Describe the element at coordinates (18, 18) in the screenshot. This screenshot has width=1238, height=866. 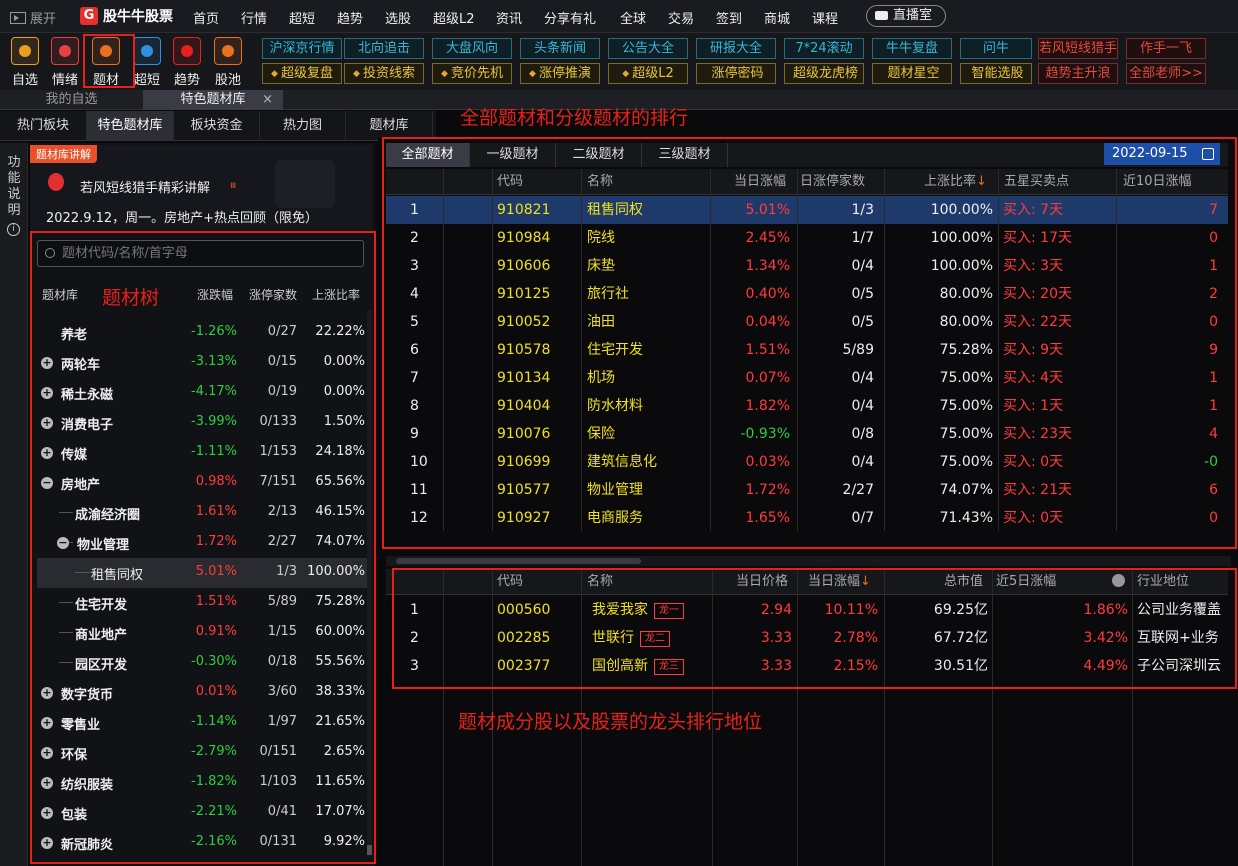
I see `expand-icon` at that location.